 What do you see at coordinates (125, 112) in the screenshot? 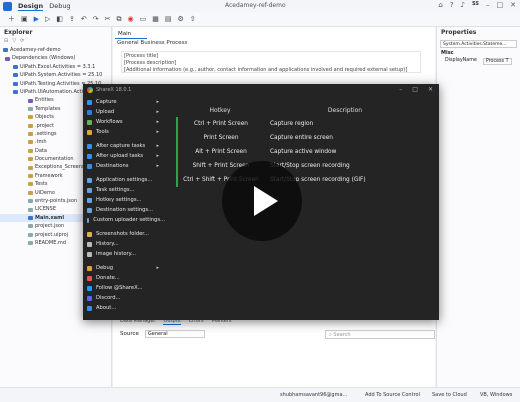
I see `sharex-menu-item: Upload ▸` at bounding box center [125, 112].